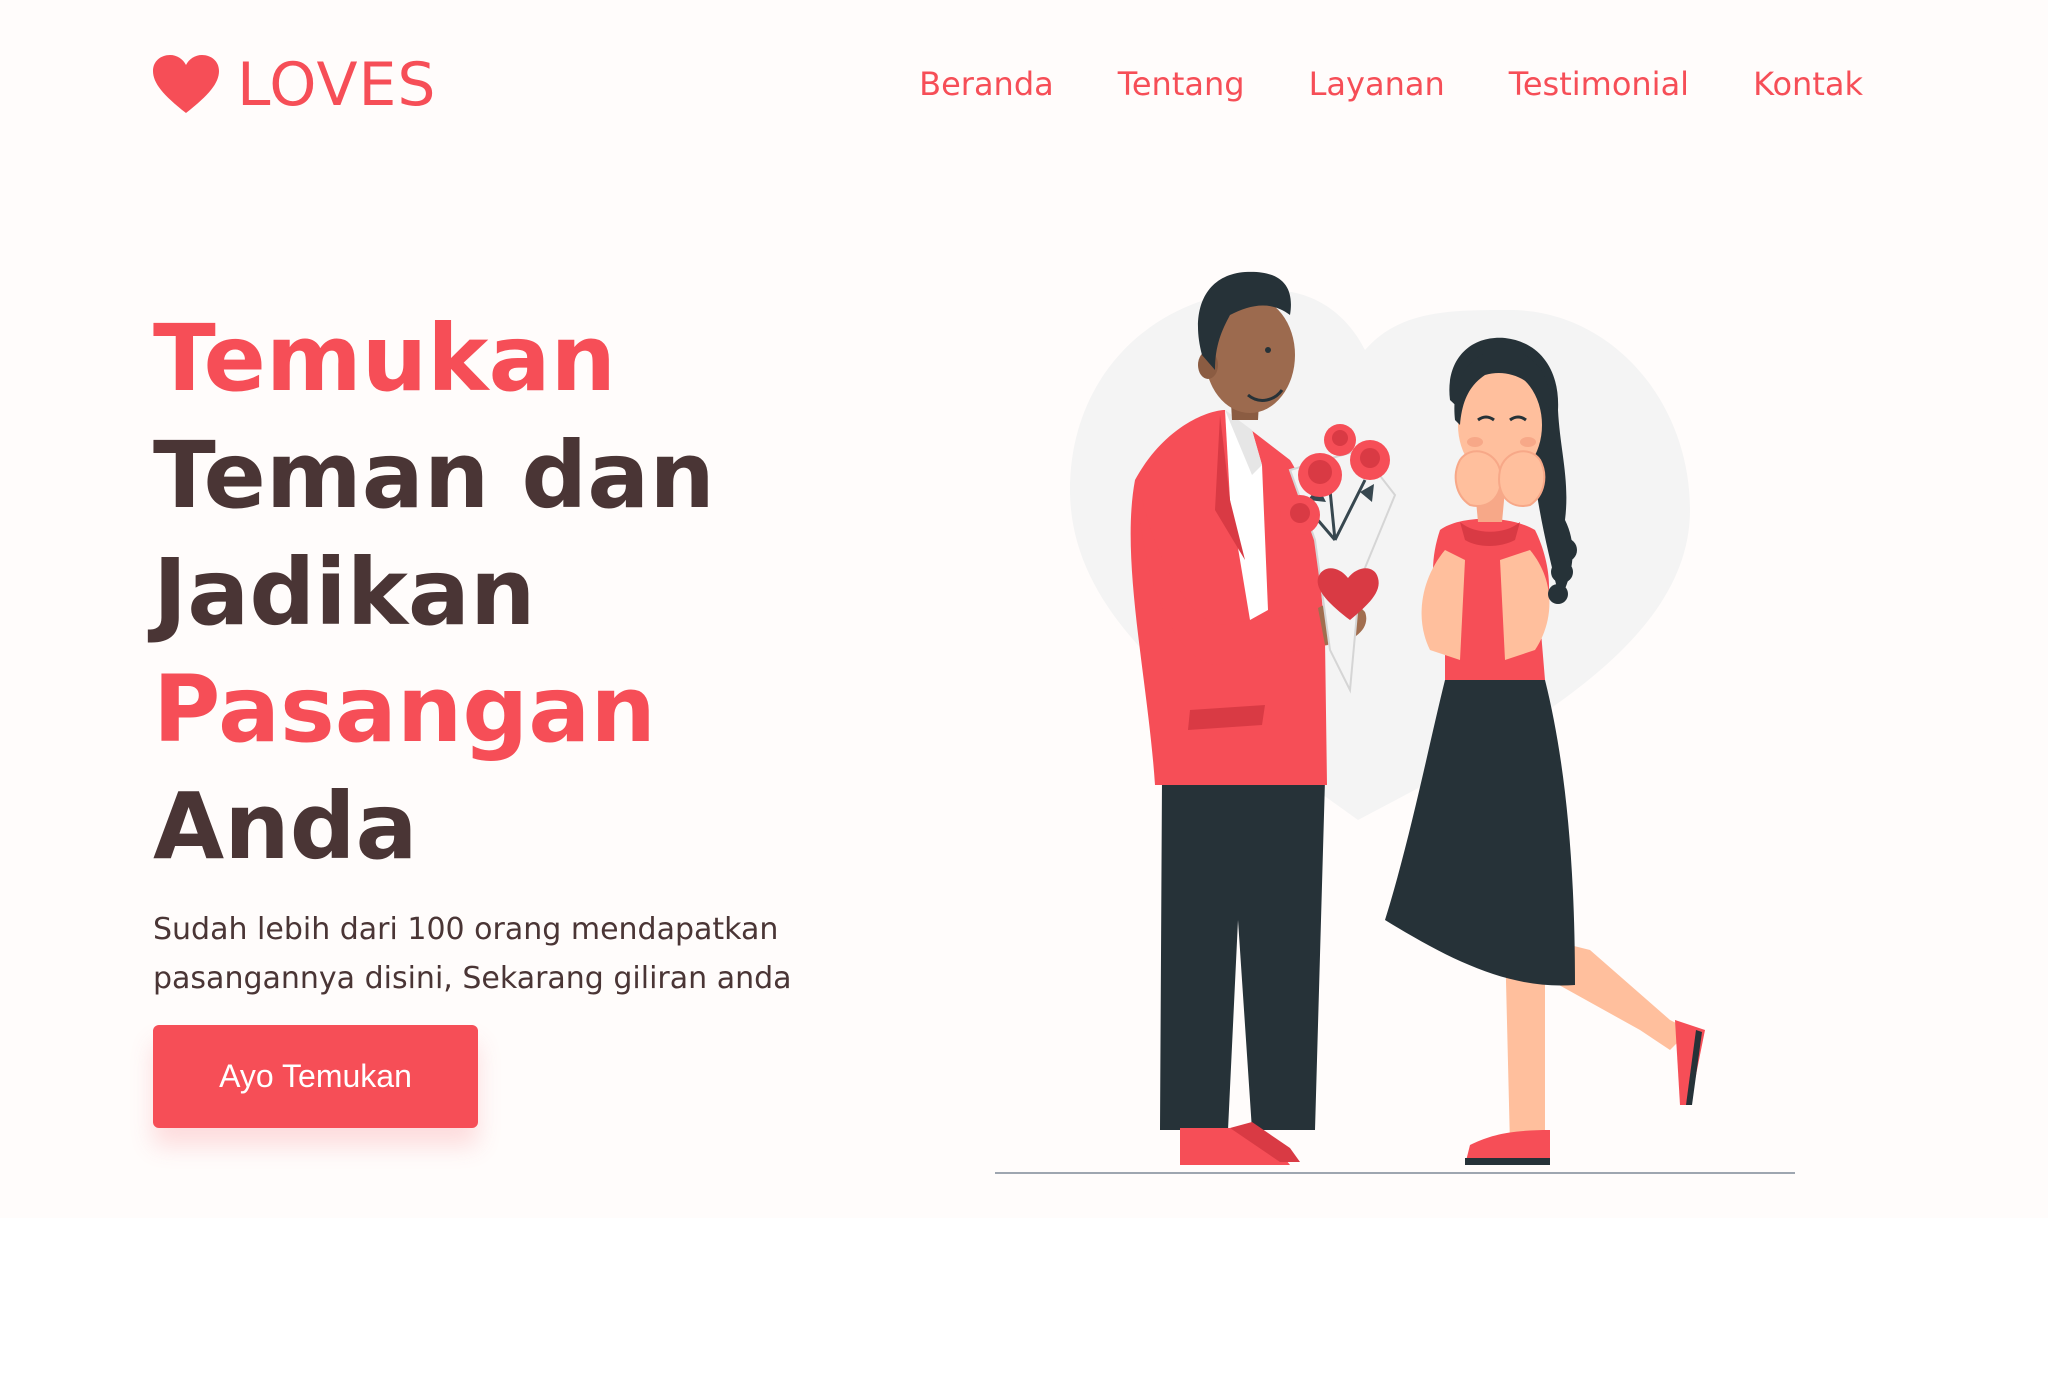  I want to click on headline-line-3: Jadikan, so click(344, 592).